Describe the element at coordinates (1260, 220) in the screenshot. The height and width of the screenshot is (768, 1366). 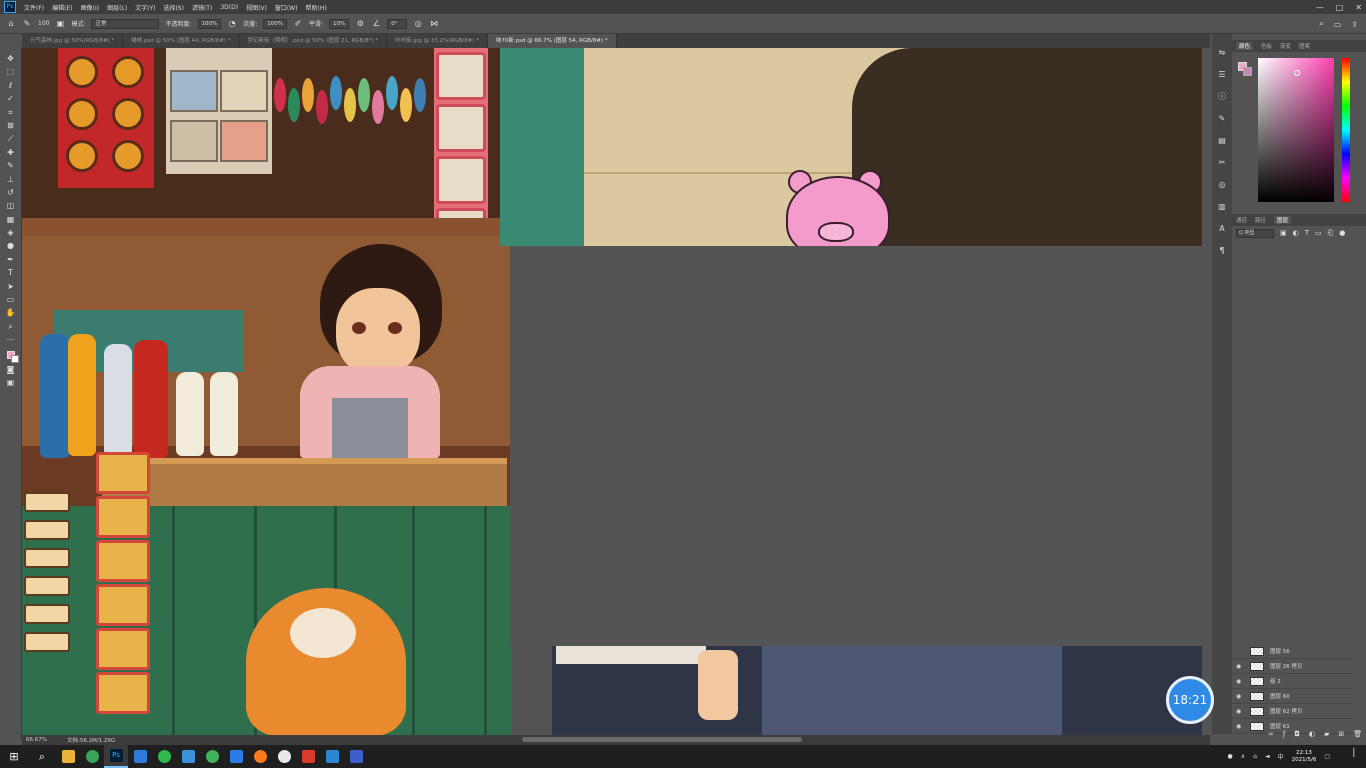
I see `tab-paths: 路径` at that location.